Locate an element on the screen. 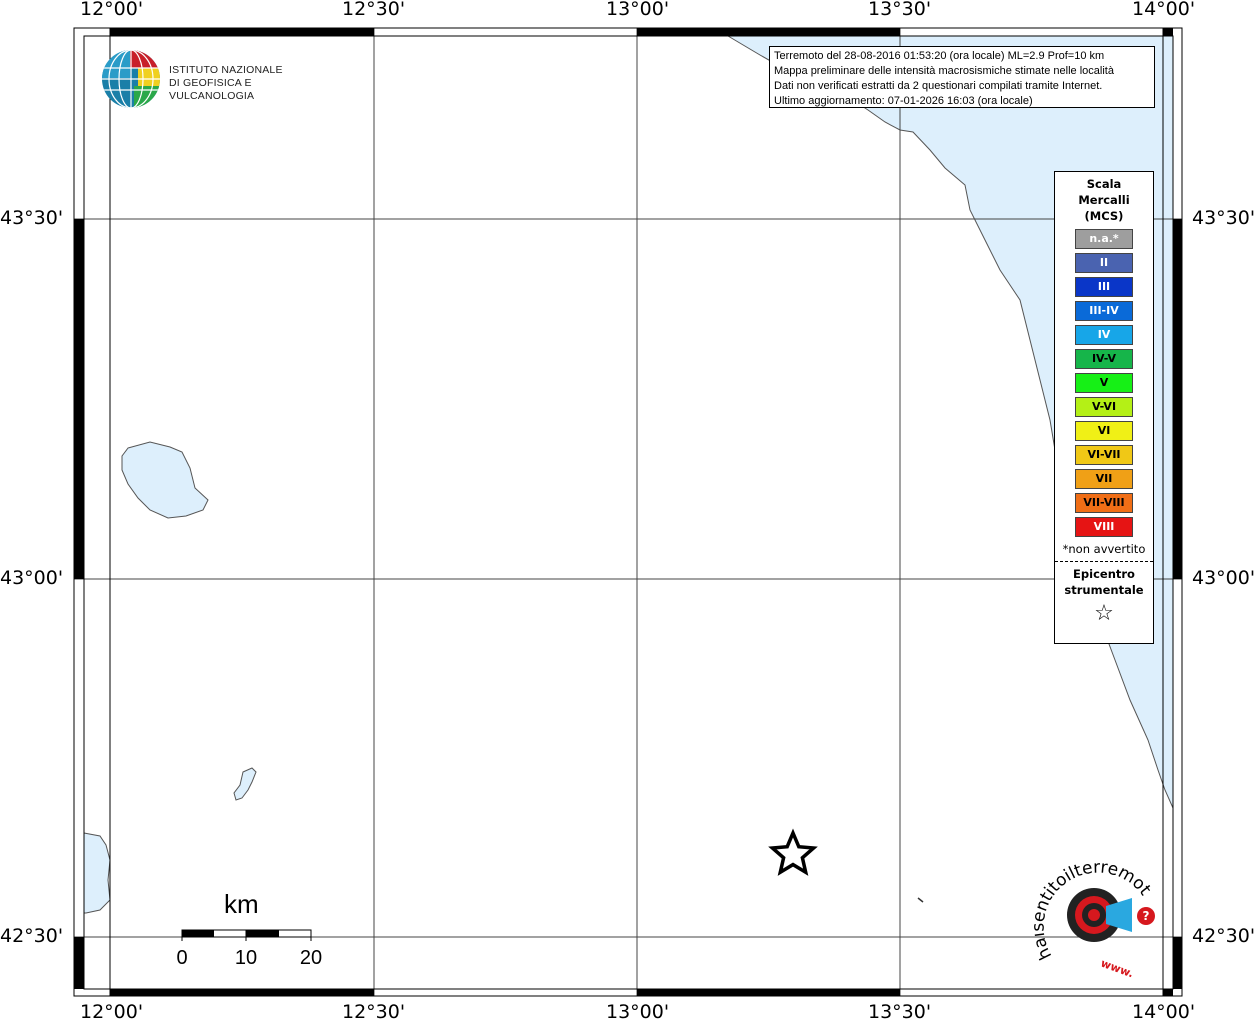 The image size is (1256, 1024). legend-item: V is located at coordinates (1104, 383).